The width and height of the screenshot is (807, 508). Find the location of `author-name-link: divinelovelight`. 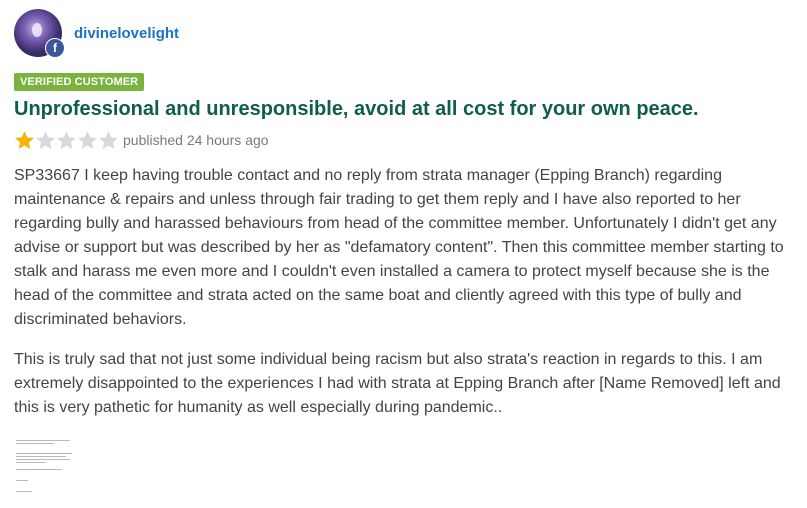

author-name-link: divinelovelight is located at coordinates (126, 33).